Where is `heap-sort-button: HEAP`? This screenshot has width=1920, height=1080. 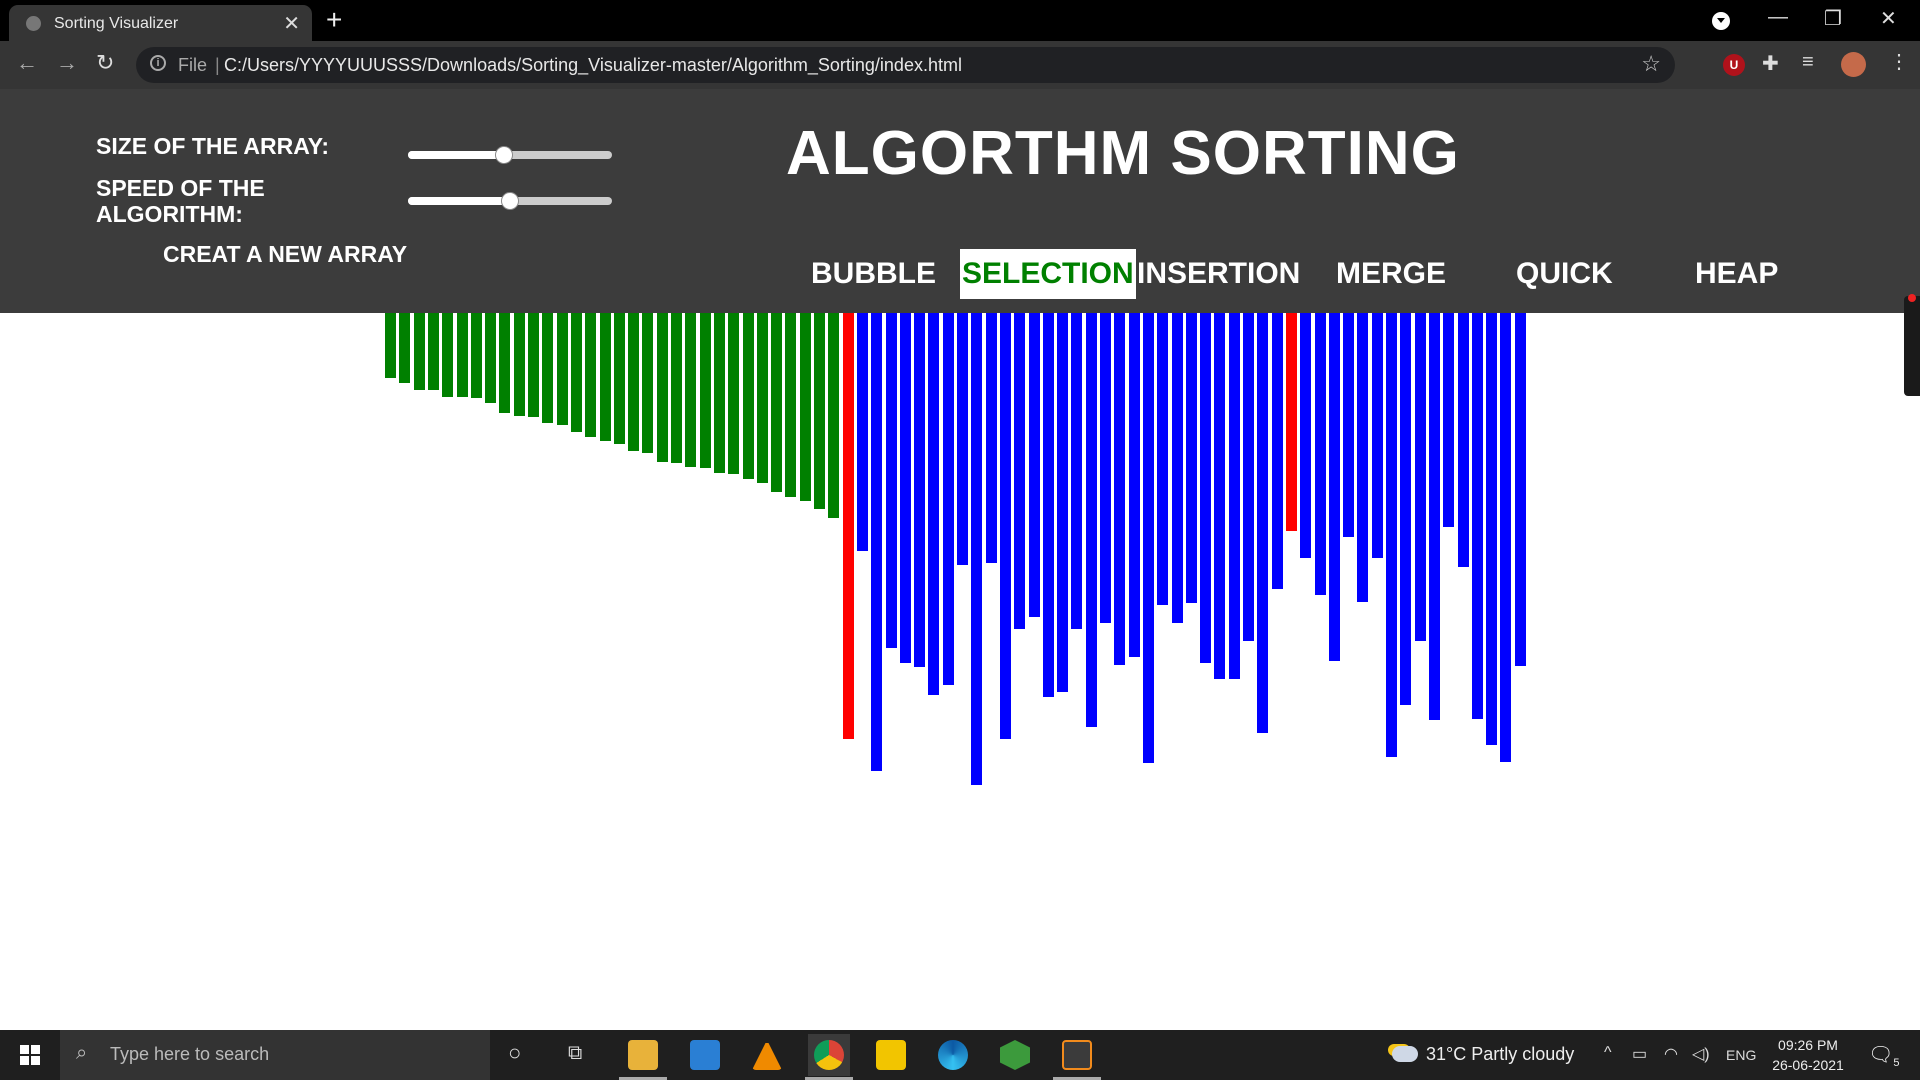
heap-sort-button: HEAP is located at coordinates (1736, 274).